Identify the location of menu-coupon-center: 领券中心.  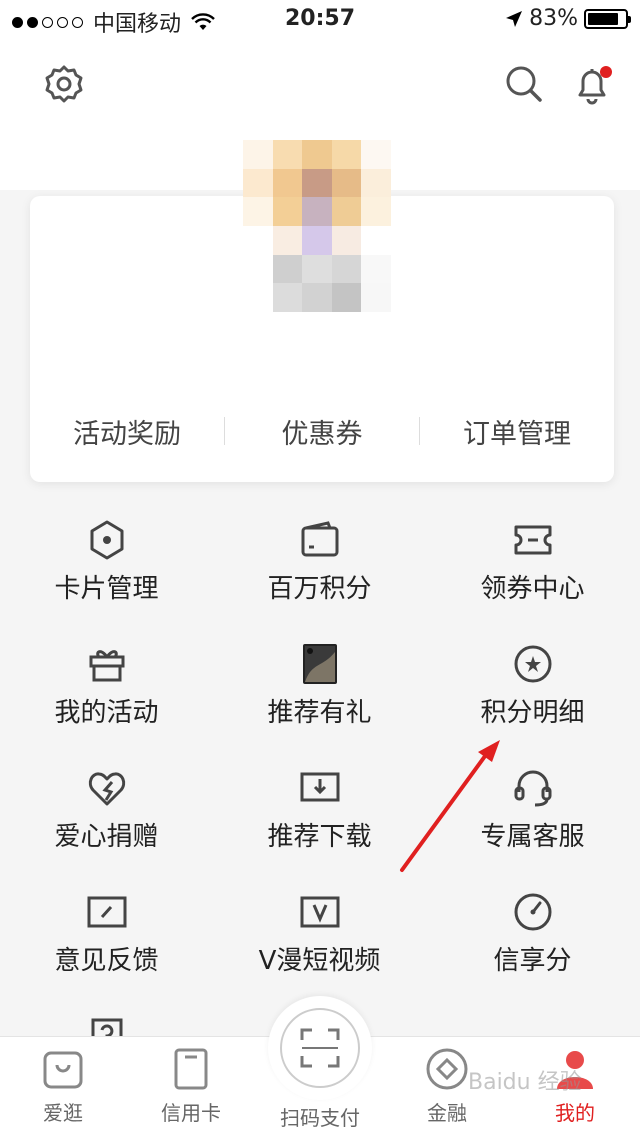
(532, 564).